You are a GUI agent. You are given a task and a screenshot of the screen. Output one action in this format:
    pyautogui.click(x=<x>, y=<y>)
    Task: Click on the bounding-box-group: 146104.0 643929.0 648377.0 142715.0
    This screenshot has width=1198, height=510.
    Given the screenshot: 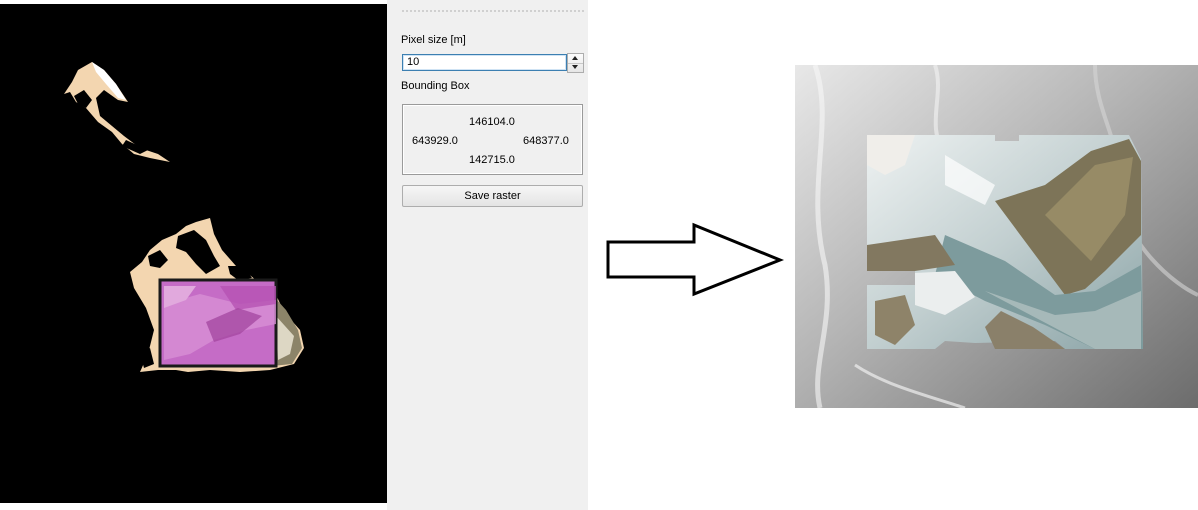 What is the action you would take?
    pyautogui.click(x=492, y=139)
    